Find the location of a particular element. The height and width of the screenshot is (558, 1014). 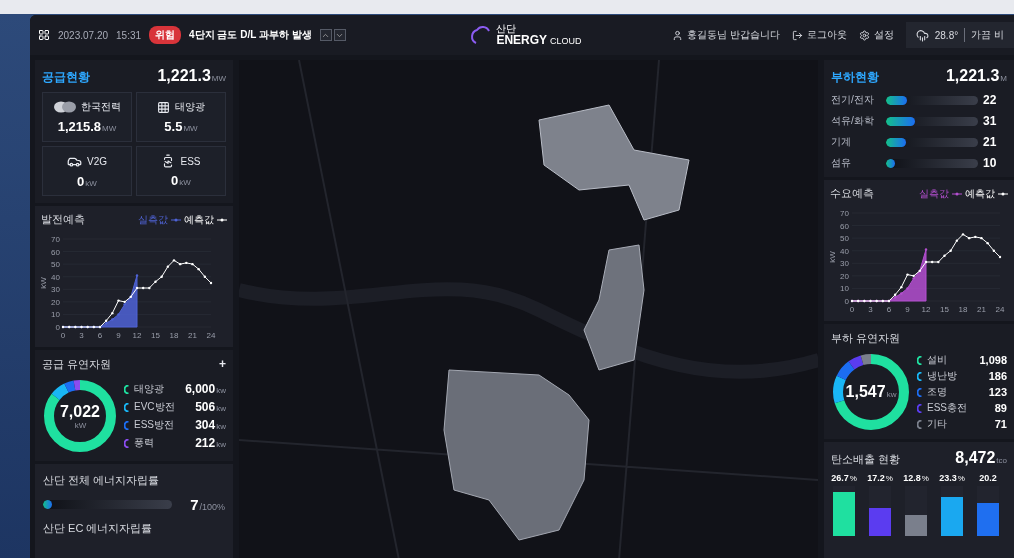

bar-value: 23.3% is located at coordinates (952, 478).